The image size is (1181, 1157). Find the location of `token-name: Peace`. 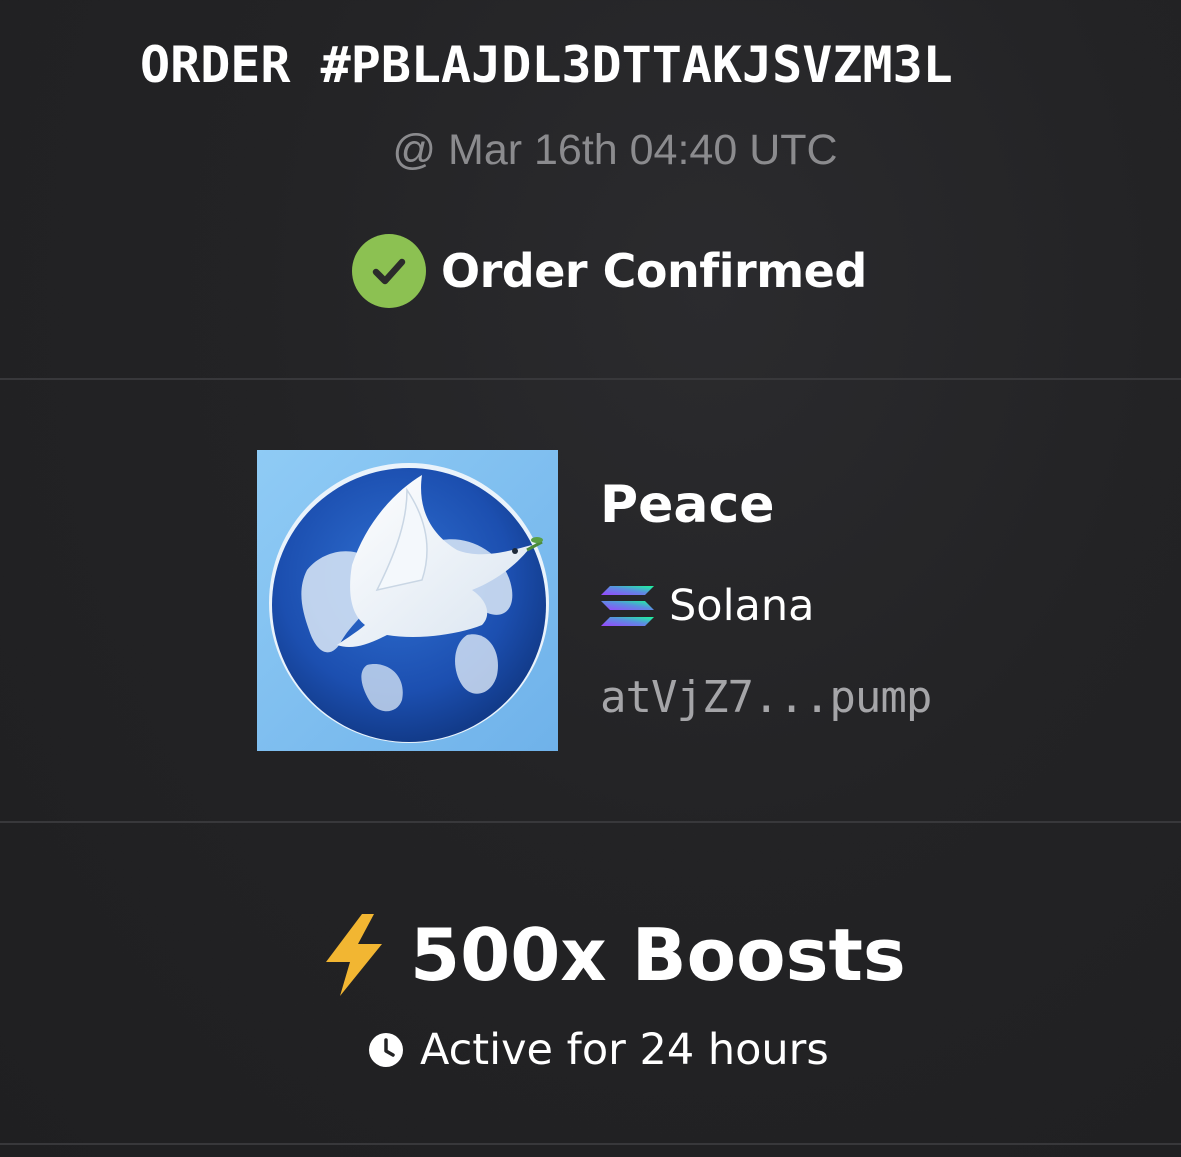

token-name: Peace is located at coordinates (687, 505).